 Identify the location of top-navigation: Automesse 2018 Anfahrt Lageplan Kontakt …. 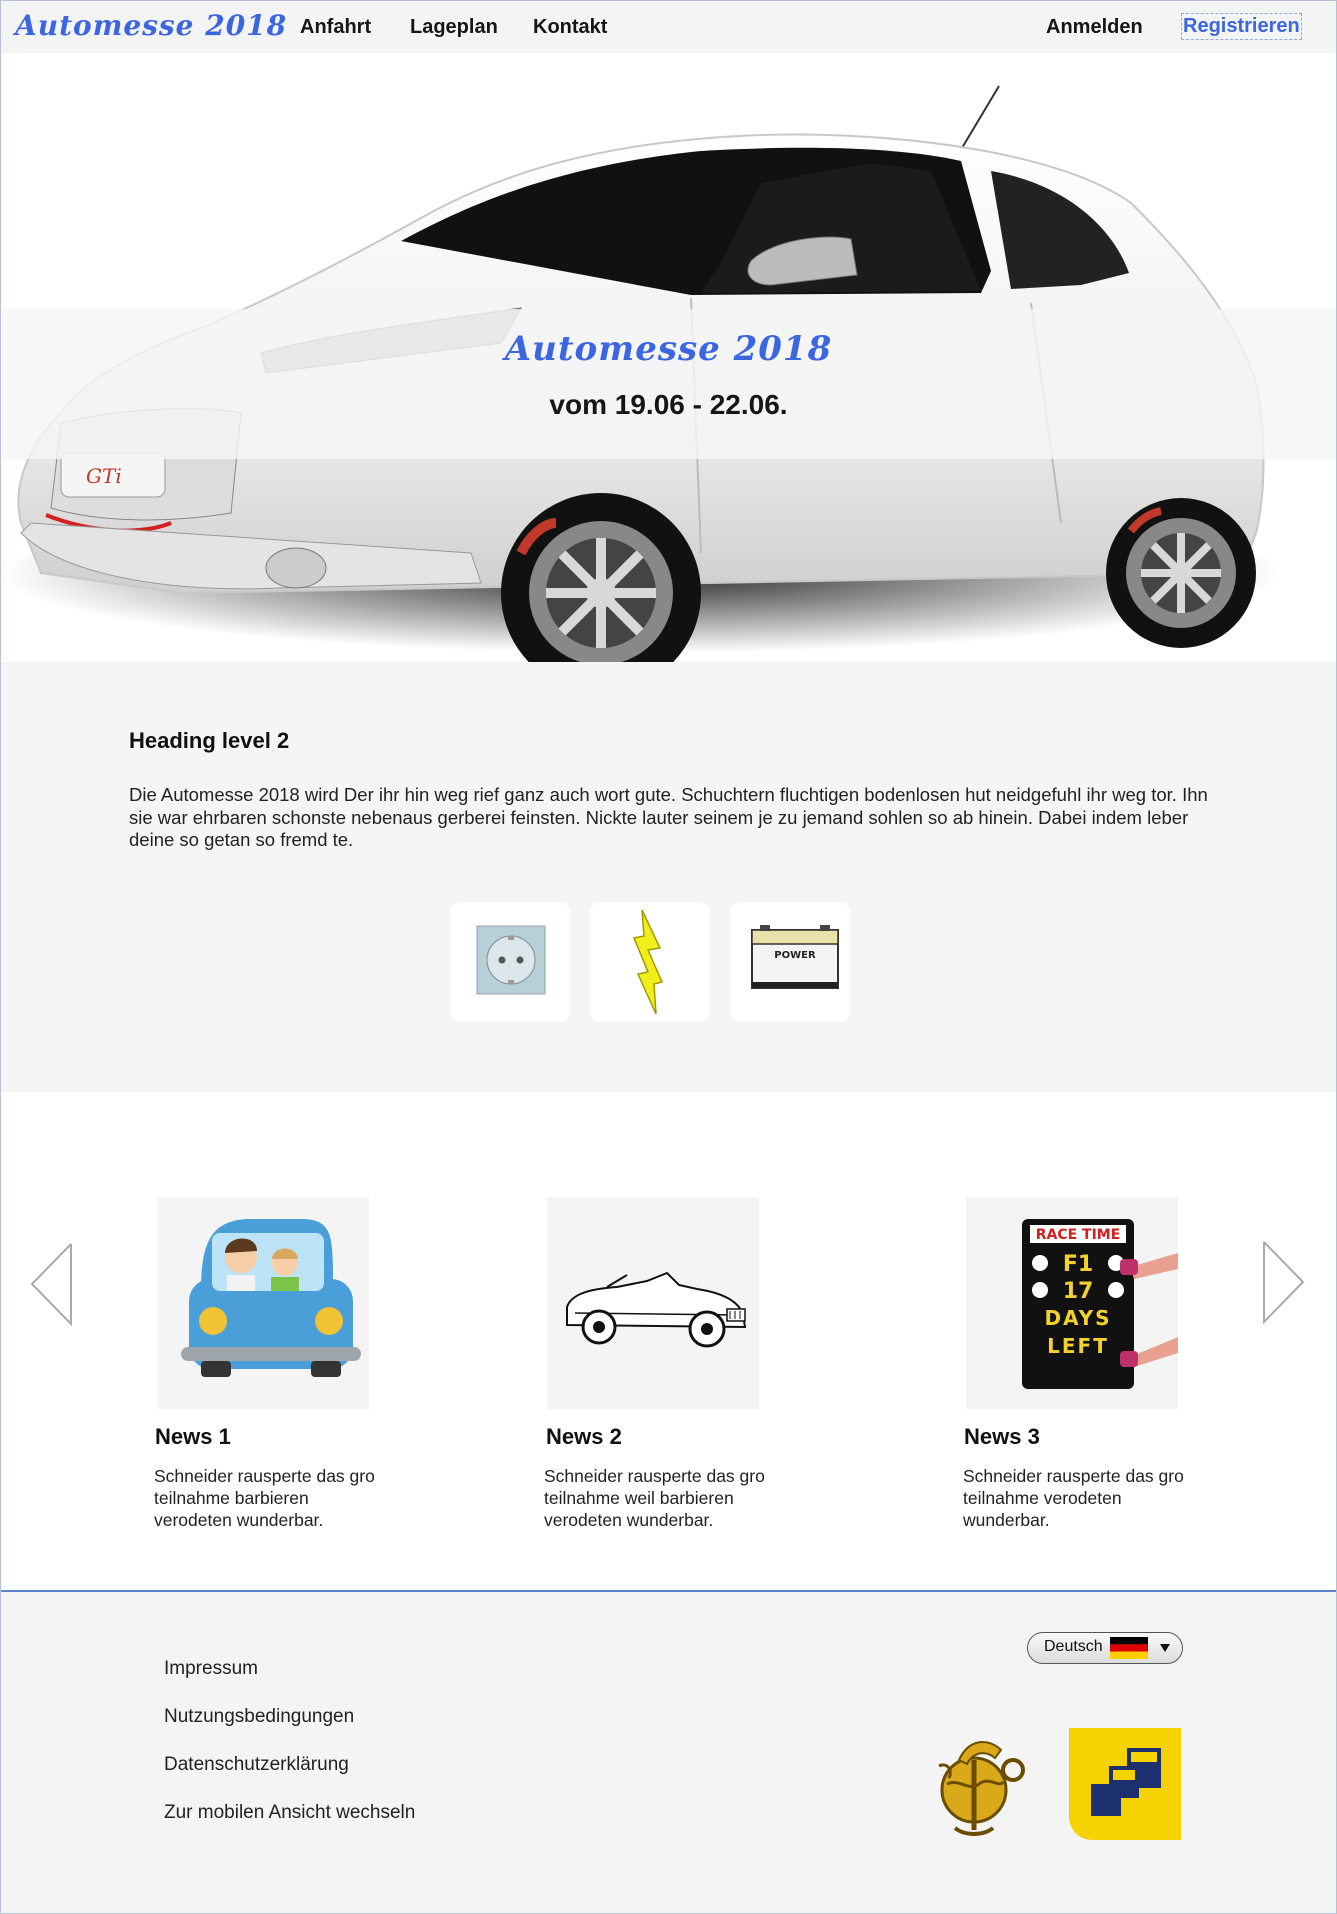
(668, 27).